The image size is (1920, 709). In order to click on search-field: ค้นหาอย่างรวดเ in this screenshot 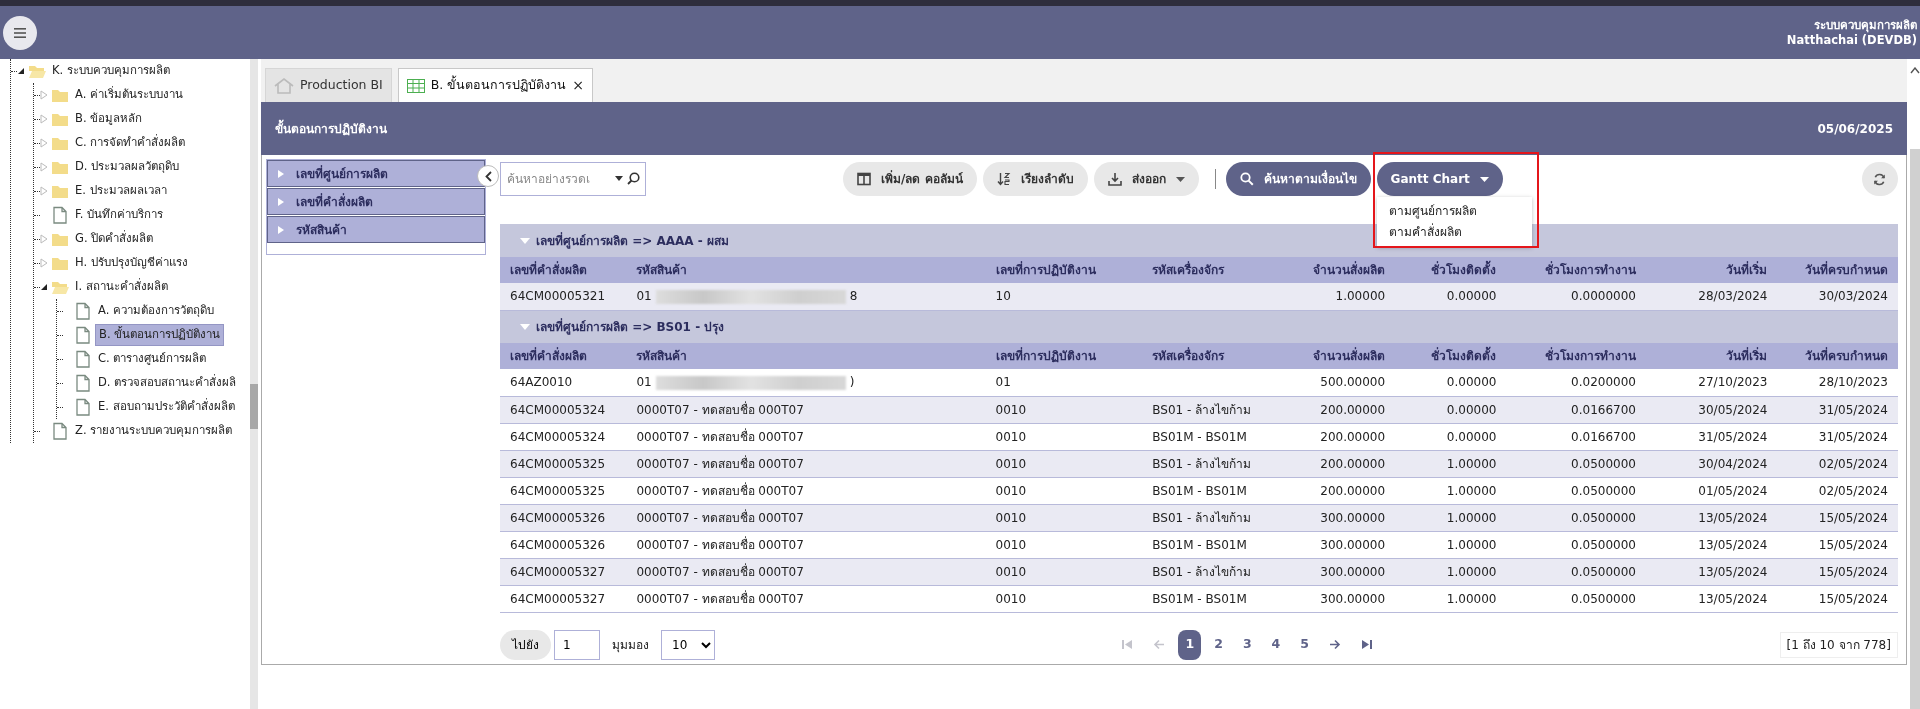, I will do `click(573, 179)`.